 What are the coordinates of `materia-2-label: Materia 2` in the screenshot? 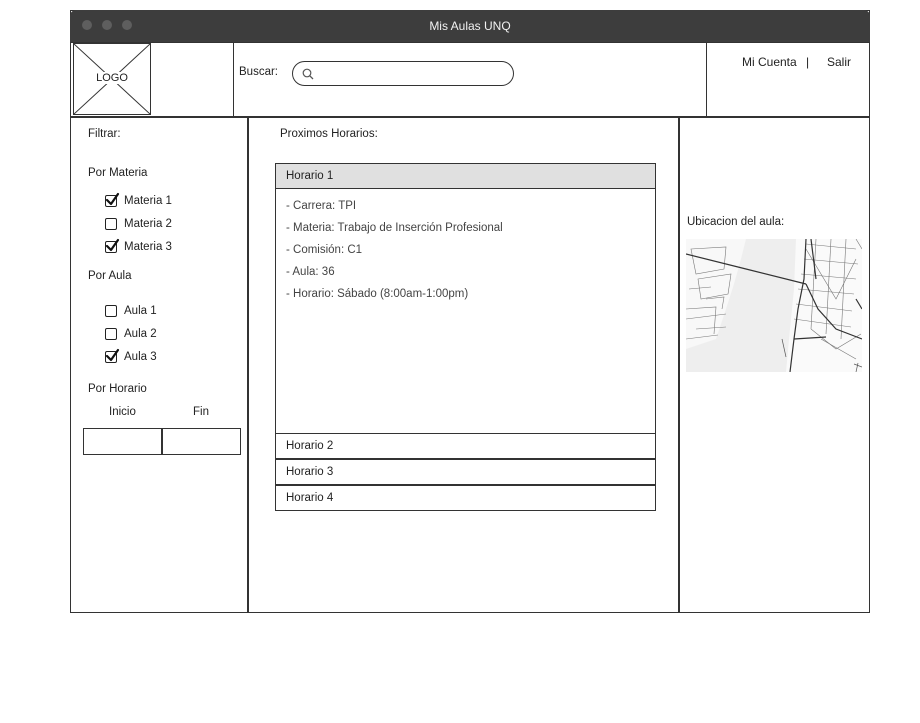 It's located at (148, 224).